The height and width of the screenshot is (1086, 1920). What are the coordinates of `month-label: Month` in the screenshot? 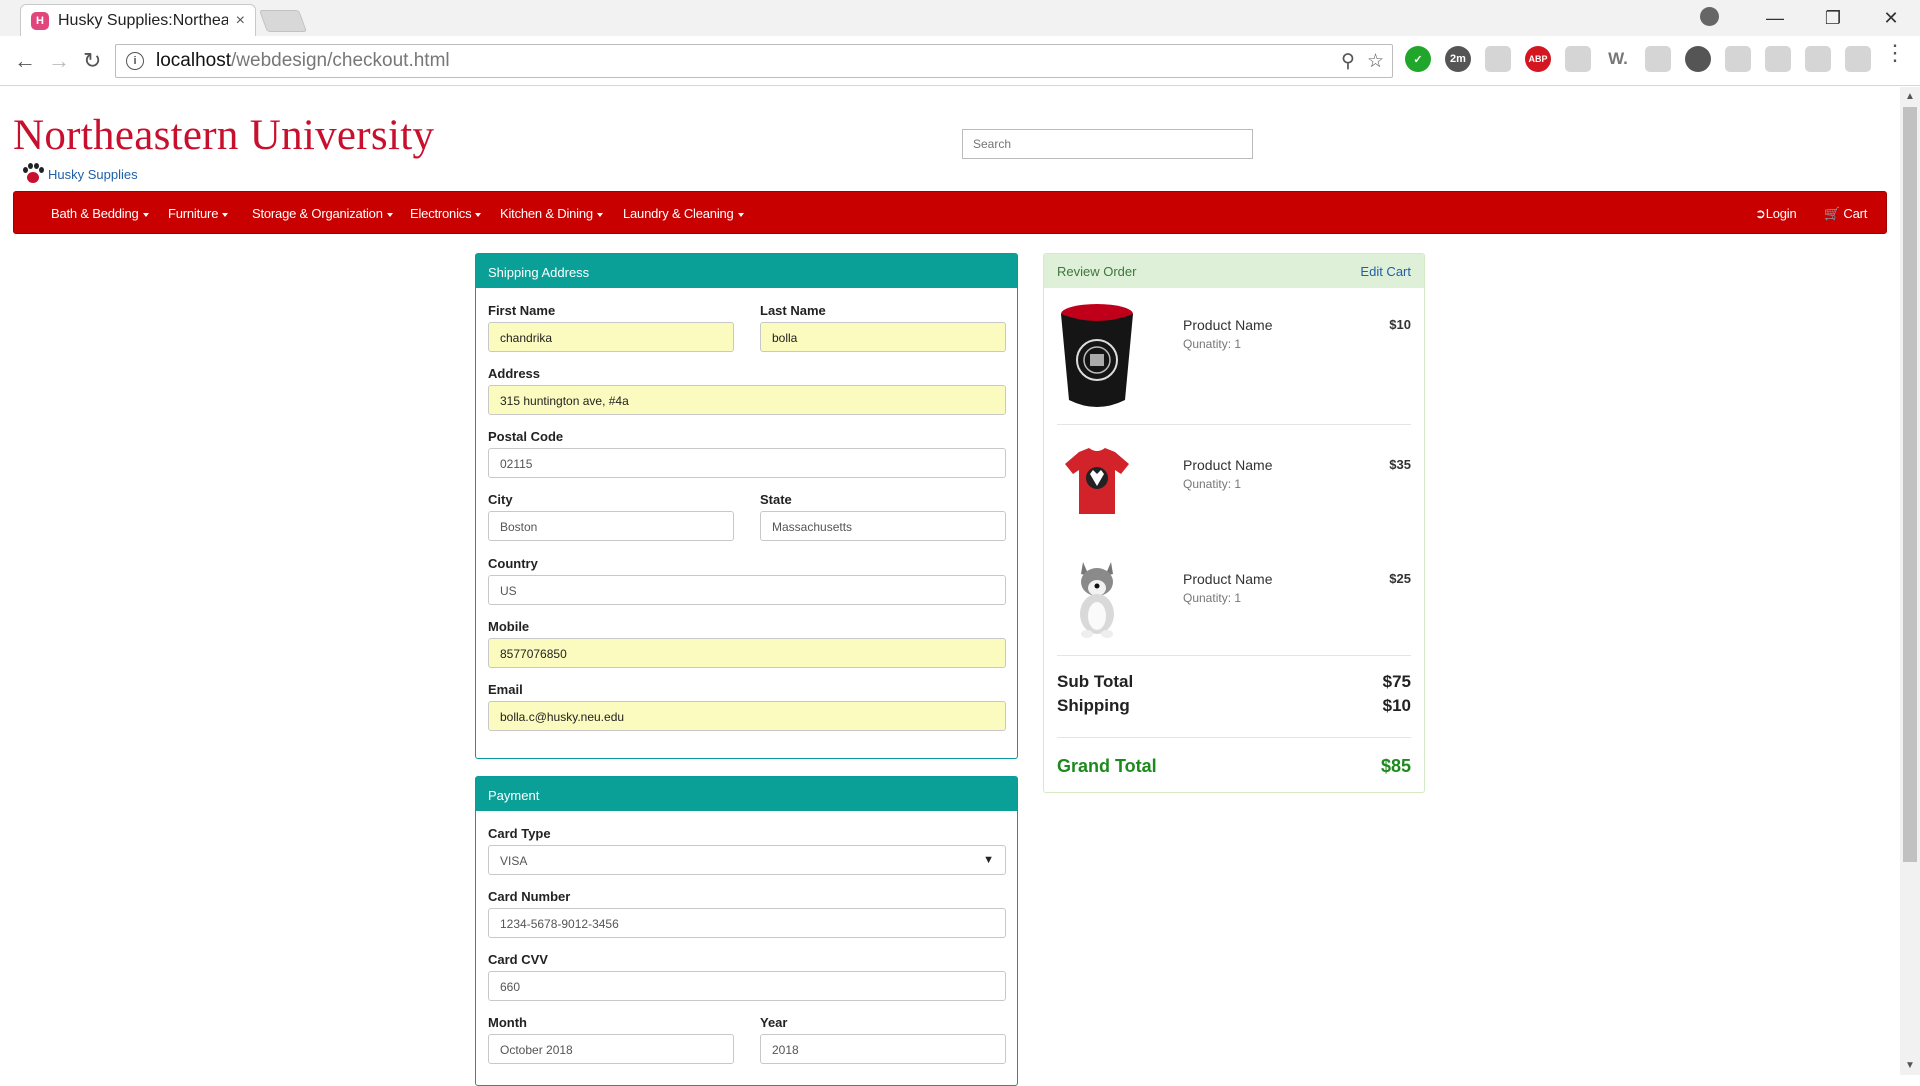 It's located at (507, 1022).